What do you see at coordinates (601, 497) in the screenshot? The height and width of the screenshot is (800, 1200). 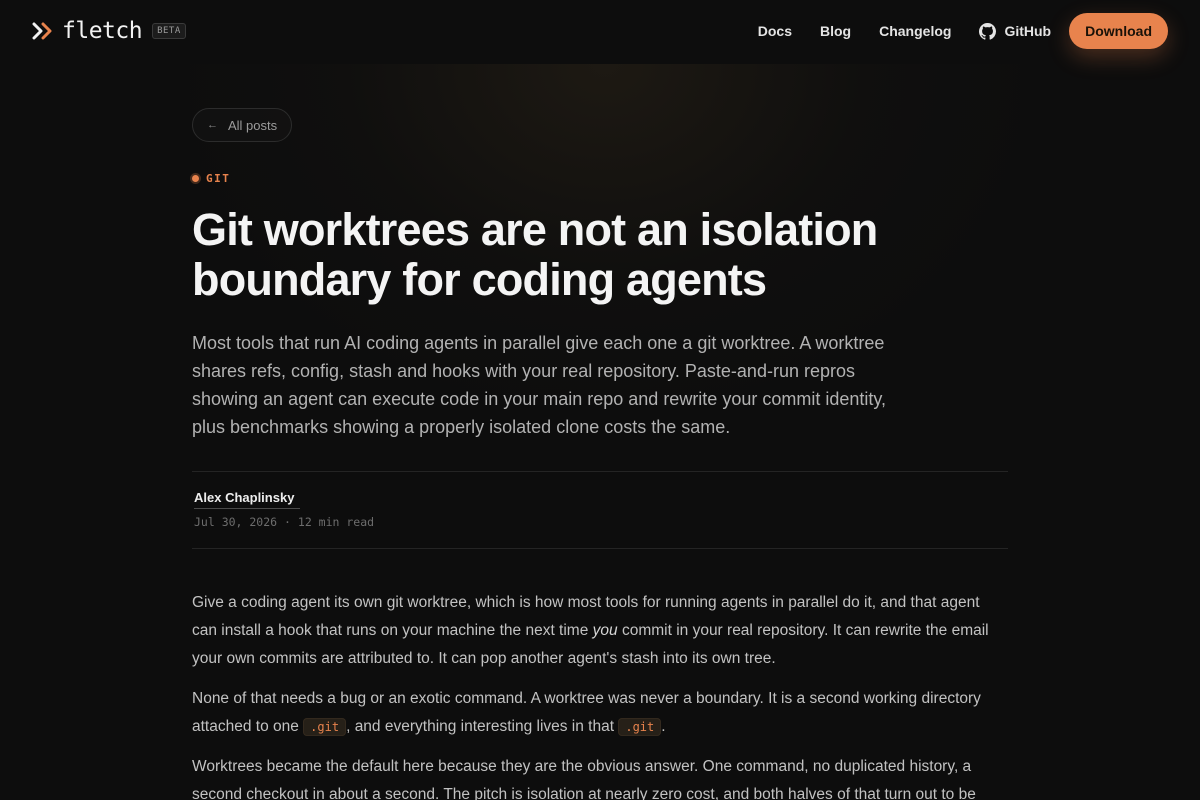 I see `author-name: Alex Chaplinsky` at bounding box center [601, 497].